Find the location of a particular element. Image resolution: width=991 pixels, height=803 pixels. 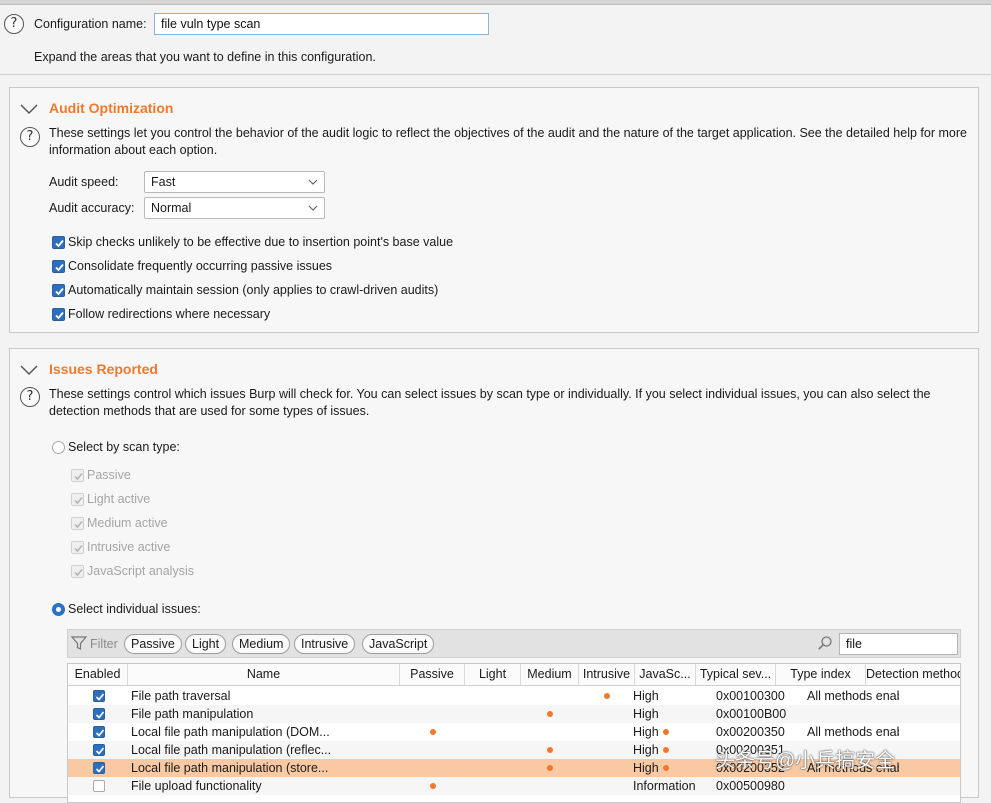

filter-pill-medium: Medium is located at coordinates (261, 644).